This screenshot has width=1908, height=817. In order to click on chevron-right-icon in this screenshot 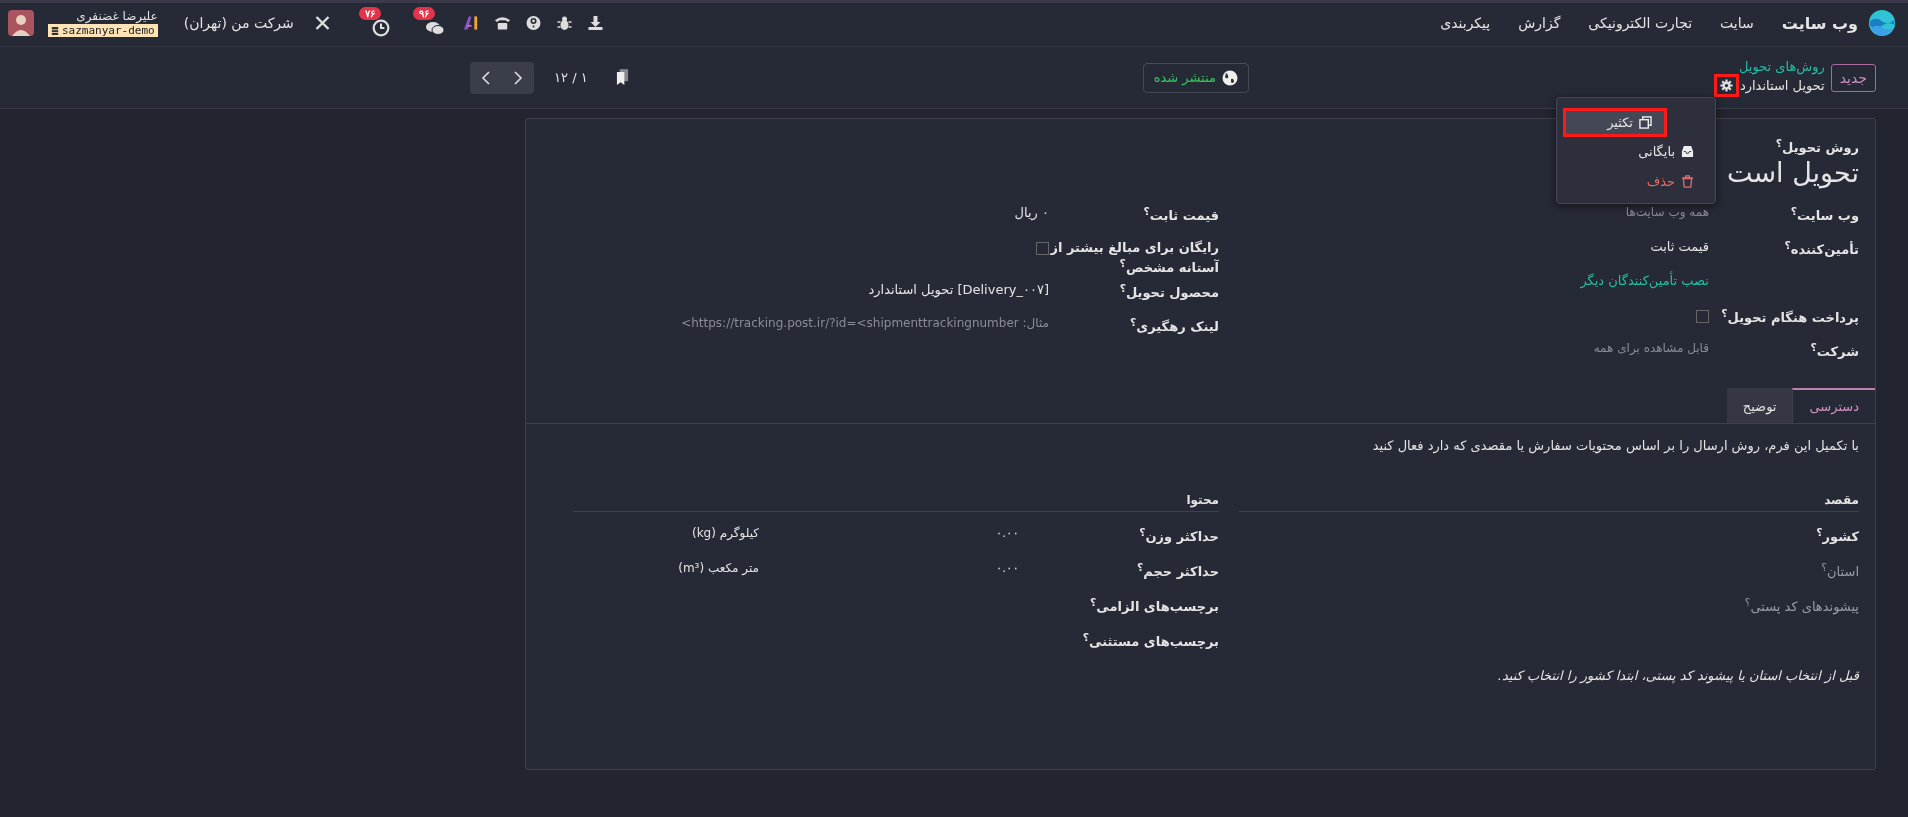, I will do `click(518, 77)`.